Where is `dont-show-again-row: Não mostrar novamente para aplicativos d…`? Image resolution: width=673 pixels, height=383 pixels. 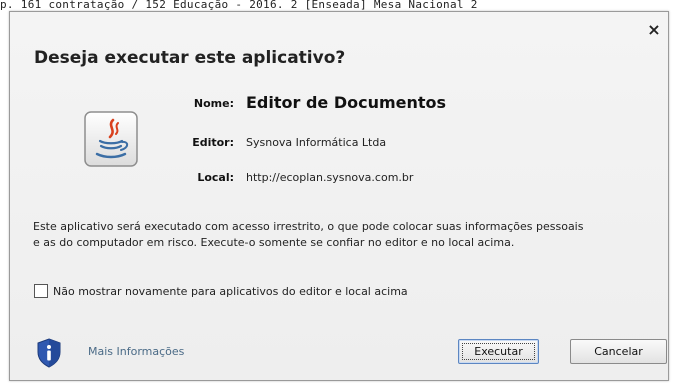
dont-show-again-row: Não mostrar novamente para aplicativos d… is located at coordinates (221, 291).